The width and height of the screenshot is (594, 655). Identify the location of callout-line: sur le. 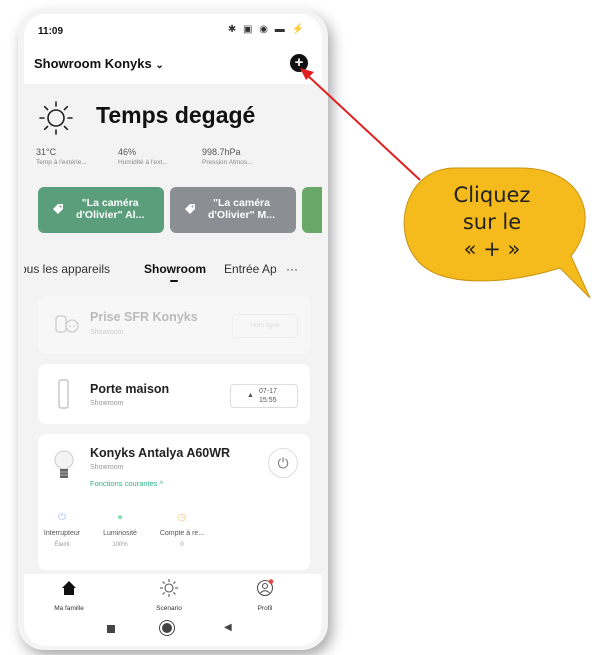
(492, 222).